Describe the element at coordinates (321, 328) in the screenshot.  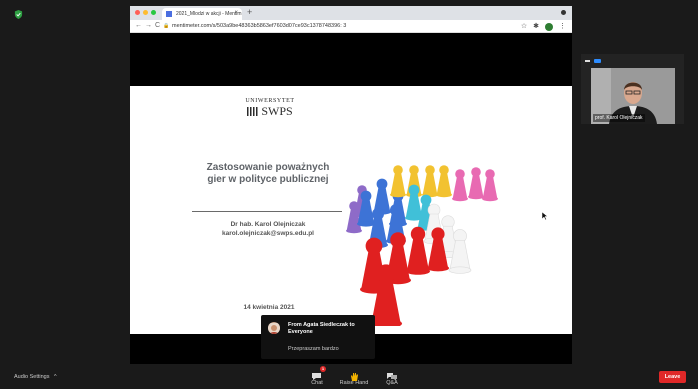
I see `chat-sender: From Agata Siedleczak to Everyone` at that location.